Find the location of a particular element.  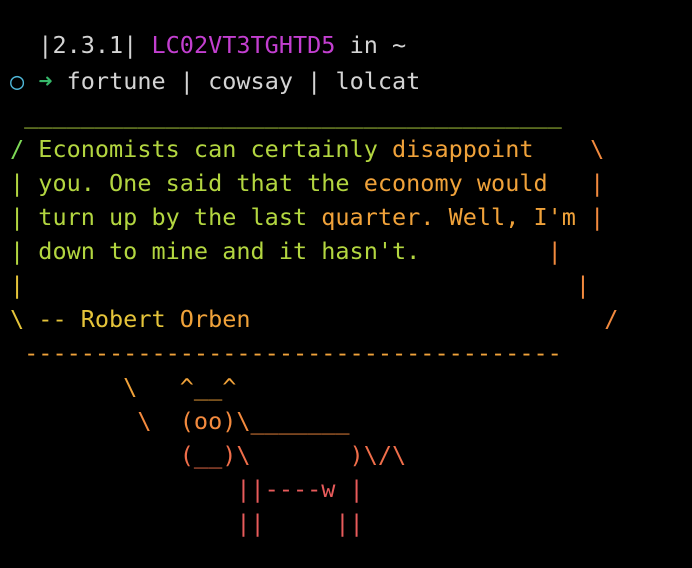

cow-art-line: (__)\ )\/\ is located at coordinates (208, 455).